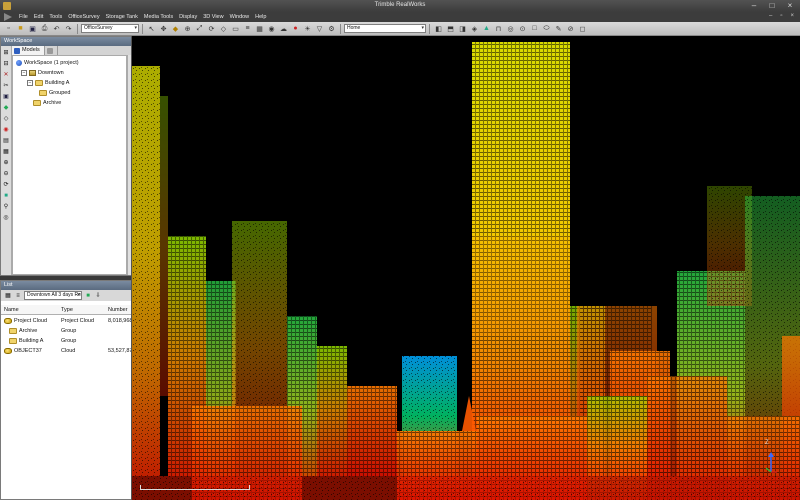 The width and height of the screenshot is (800, 500). What do you see at coordinates (83, 17) in the screenshot?
I see `menu-officesurvey: OfficeSurvey` at bounding box center [83, 17].